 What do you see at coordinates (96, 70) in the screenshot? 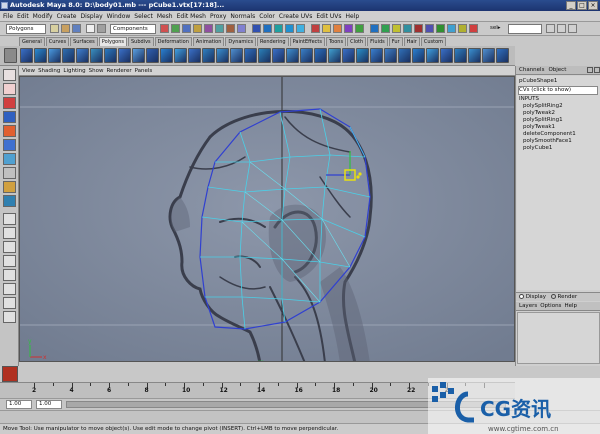
I see `panel-menu-show: Show` at bounding box center [96, 70].